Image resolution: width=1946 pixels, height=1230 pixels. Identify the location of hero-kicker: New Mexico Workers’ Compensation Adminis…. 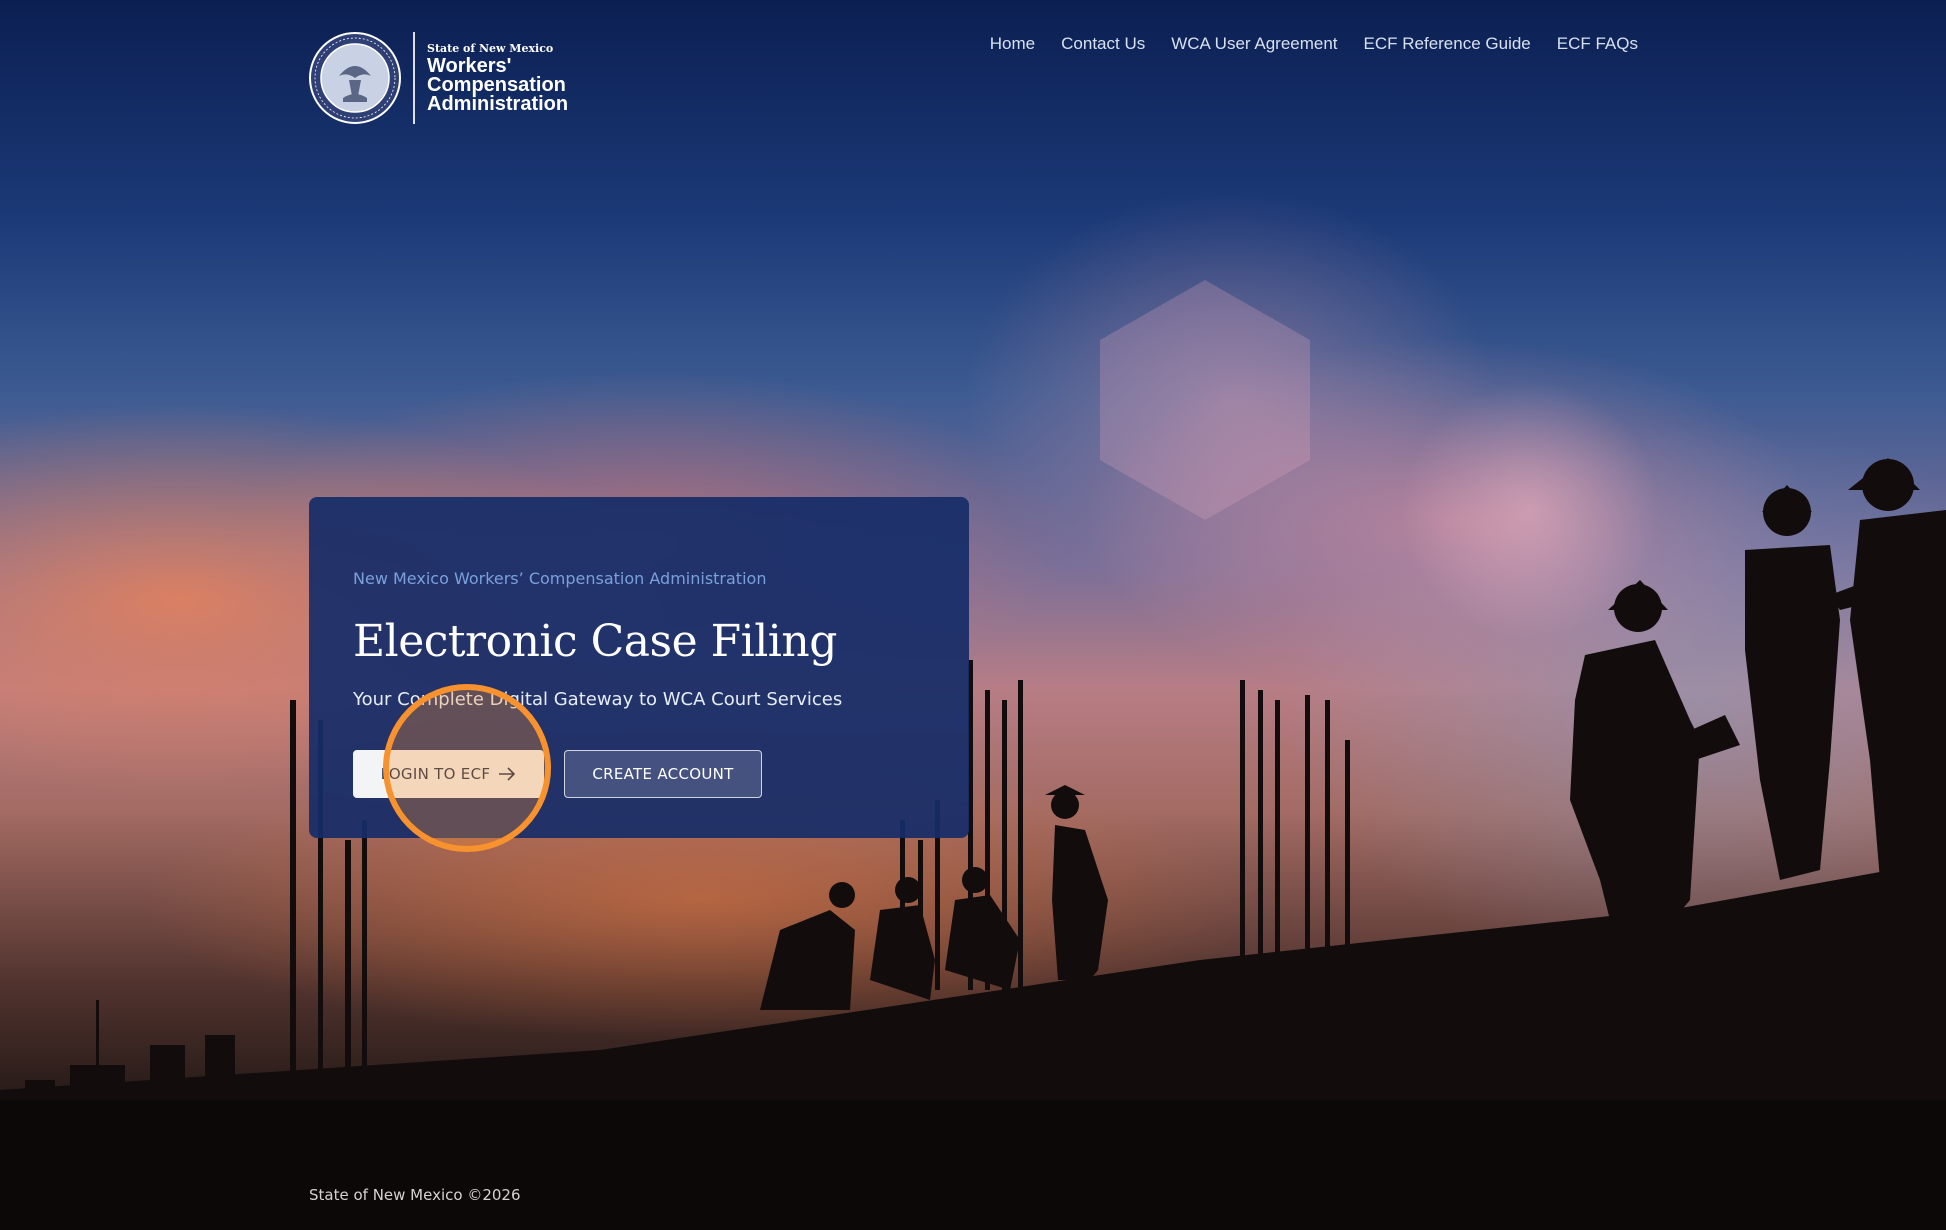
(560, 578).